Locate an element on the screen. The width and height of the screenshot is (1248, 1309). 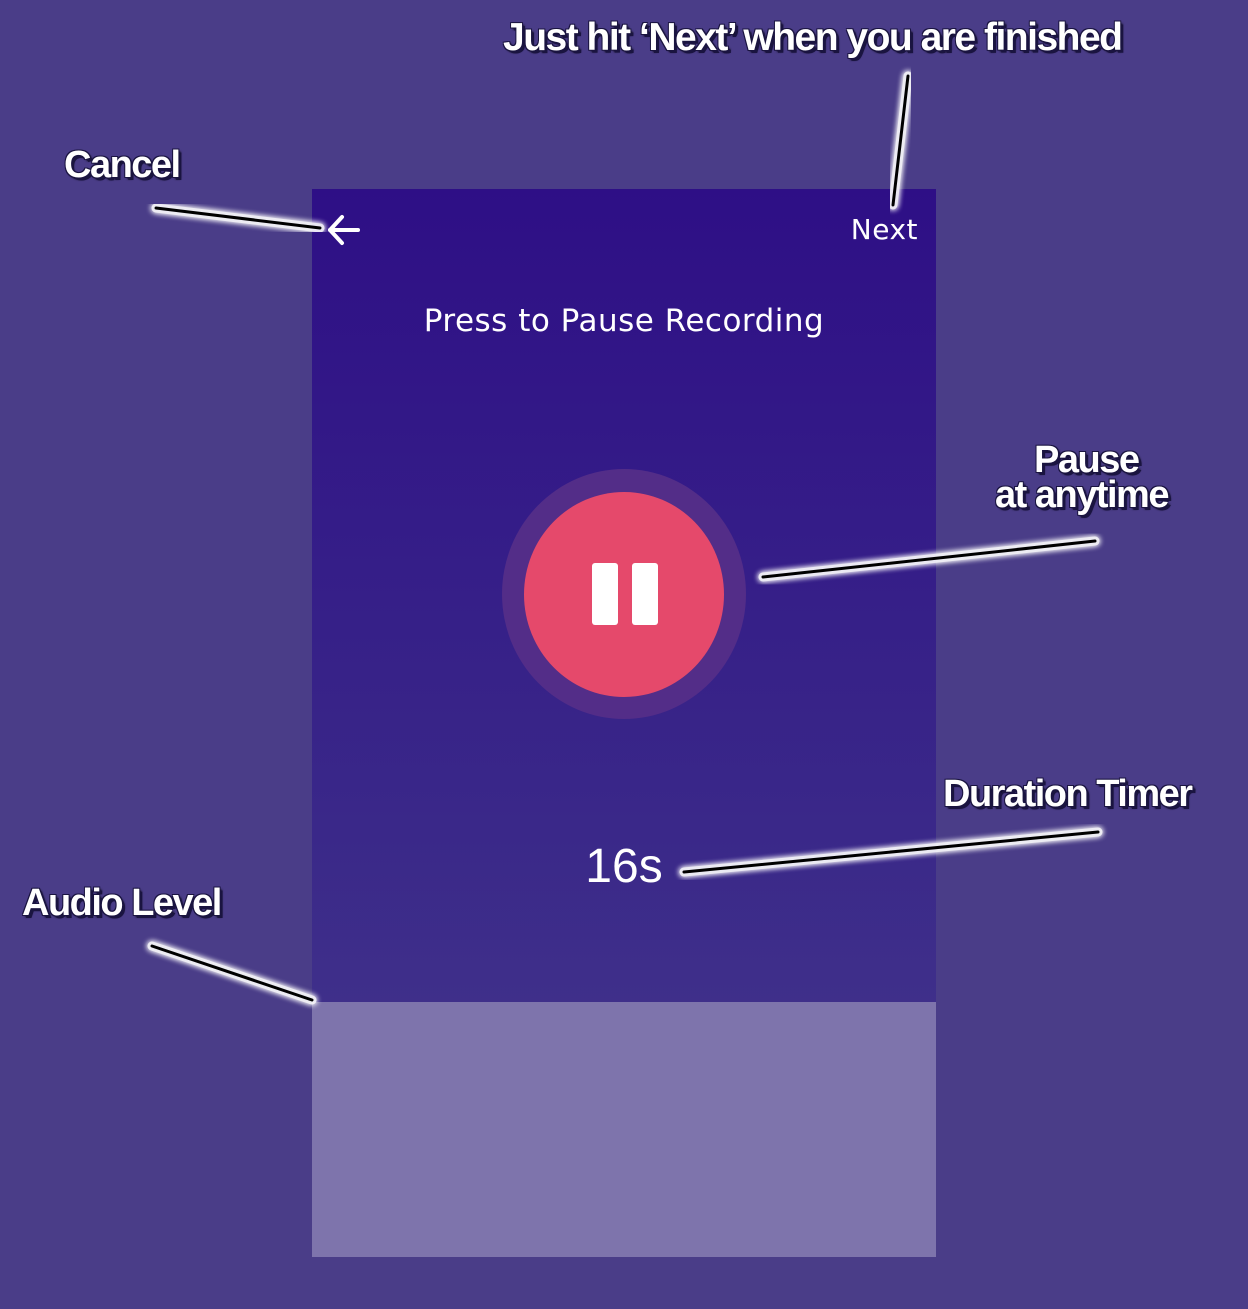
arrow-left-icon is located at coordinates (344, 230).